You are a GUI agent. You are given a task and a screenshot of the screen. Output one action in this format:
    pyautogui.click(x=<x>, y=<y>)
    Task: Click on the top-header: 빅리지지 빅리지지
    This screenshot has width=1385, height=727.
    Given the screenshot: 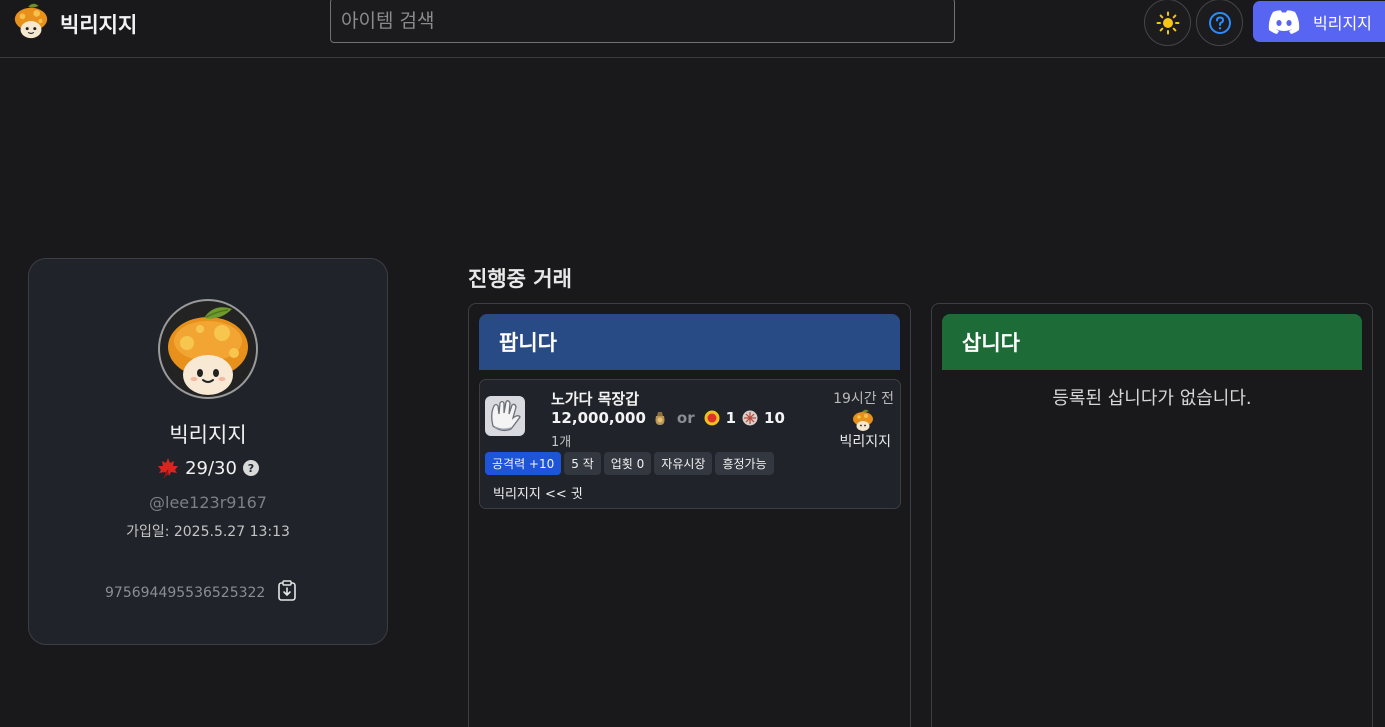 What is the action you would take?
    pyautogui.click(x=692, y=29)
    